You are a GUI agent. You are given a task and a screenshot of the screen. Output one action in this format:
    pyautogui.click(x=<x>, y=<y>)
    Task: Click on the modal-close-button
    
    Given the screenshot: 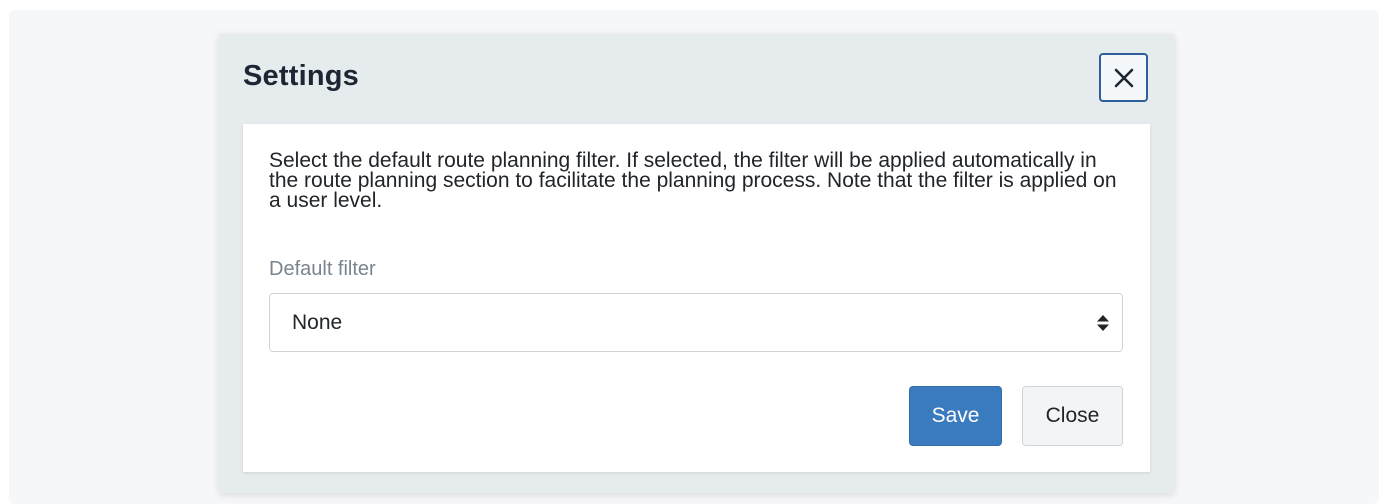 What is the action you would take?
    pyautogui.click(x=1123, y=77)
    